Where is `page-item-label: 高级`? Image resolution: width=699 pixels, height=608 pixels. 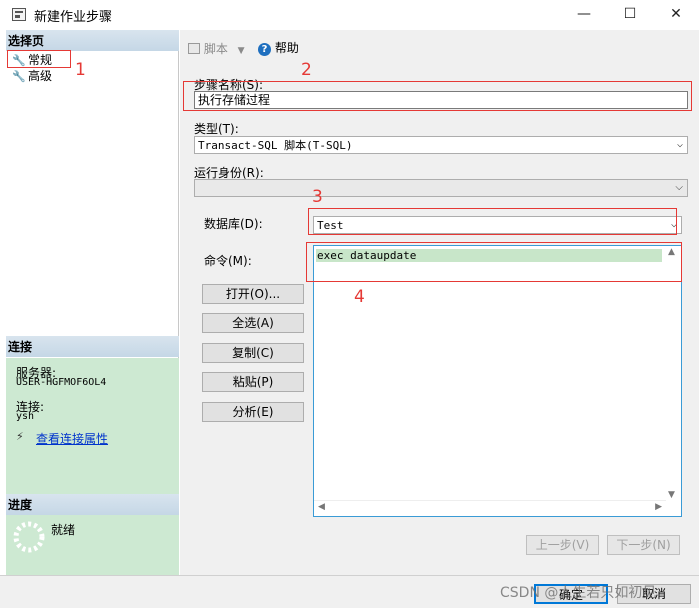 page-item-label: 高级 is located at coordinates (40, 76).